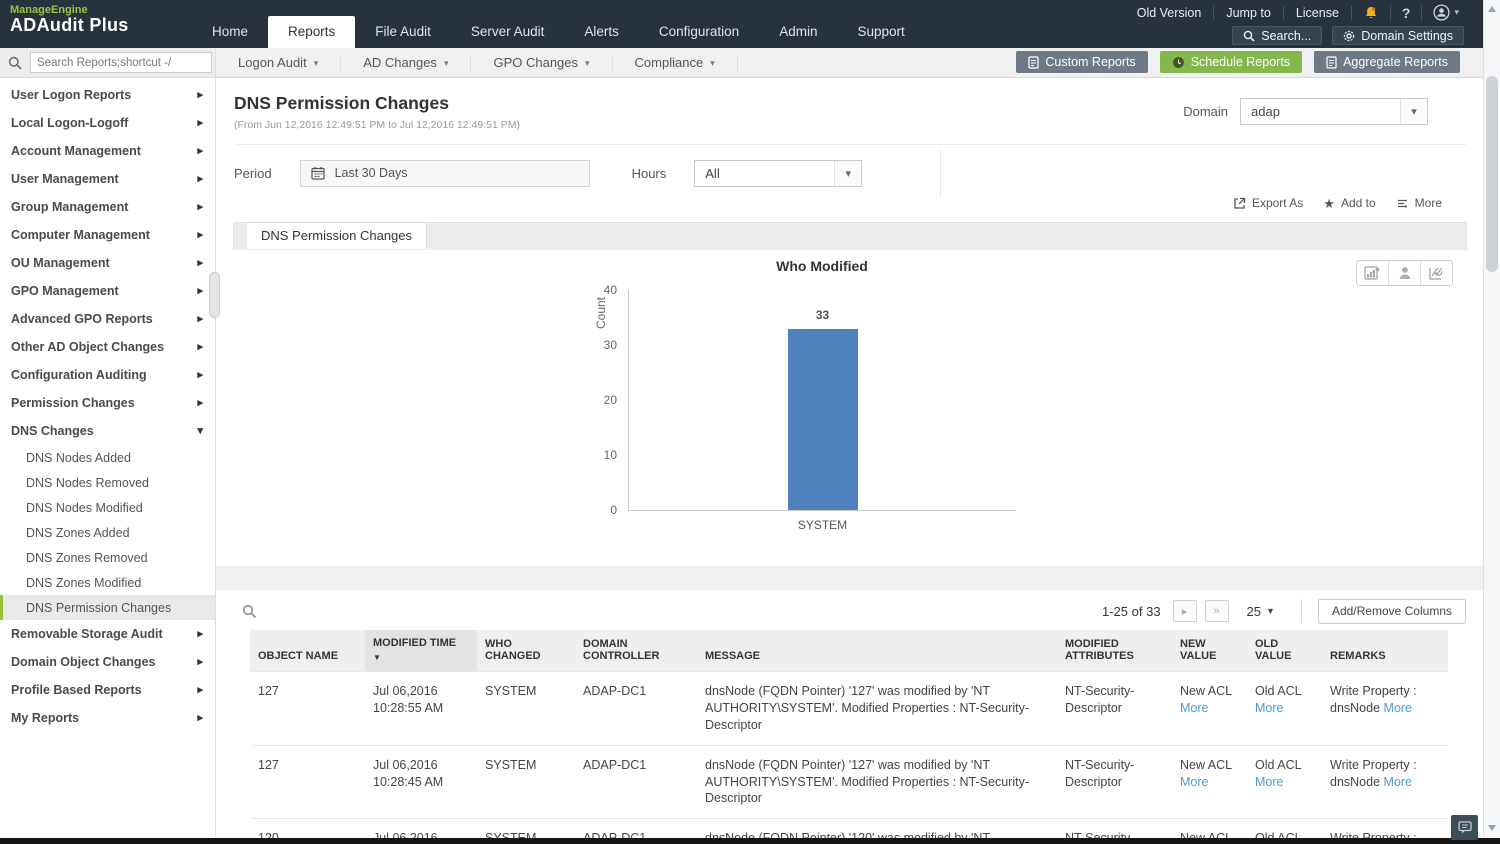 Image resolution: width=1500 pixels, height=844 pixels. What do you see at coordinates (107, 634) in the screenshot?
I see `sidebar-item: Removable Storage Audit ▸` at bounding box center [107, 634].